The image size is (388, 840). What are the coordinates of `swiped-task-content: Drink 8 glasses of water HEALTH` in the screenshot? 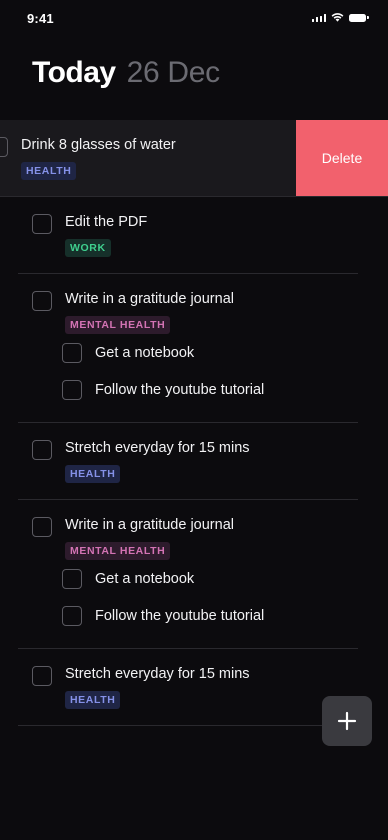 It's located at (148, 158).